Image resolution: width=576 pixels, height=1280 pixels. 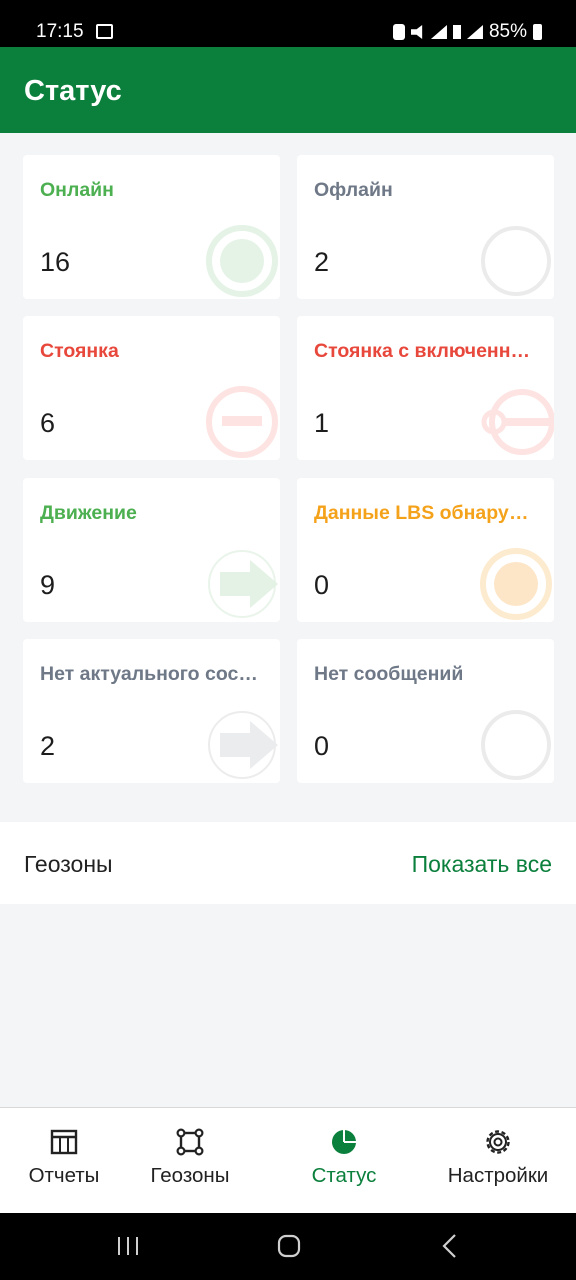 What do you see at coordinates (77, 190) in the screenshot?
I see `card-label: Онлайн` at bounding box center [77, 190].